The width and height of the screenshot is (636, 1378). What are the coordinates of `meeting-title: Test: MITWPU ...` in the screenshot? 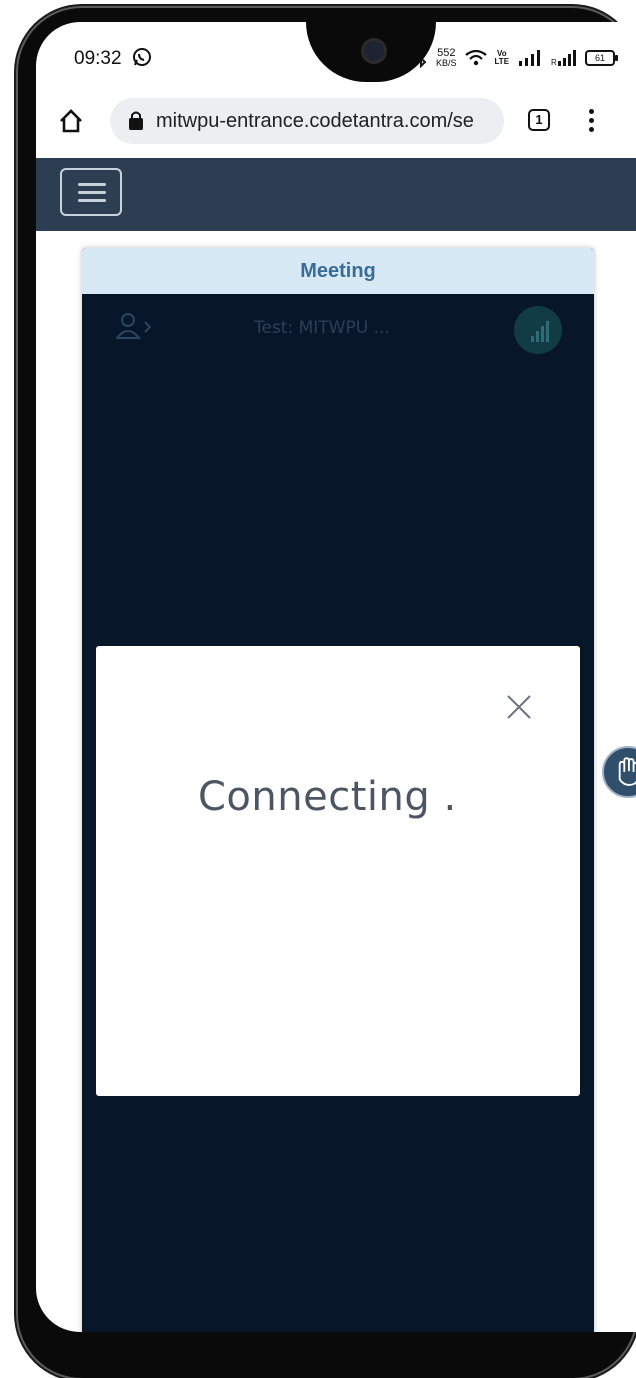 It's located at (322, 328).